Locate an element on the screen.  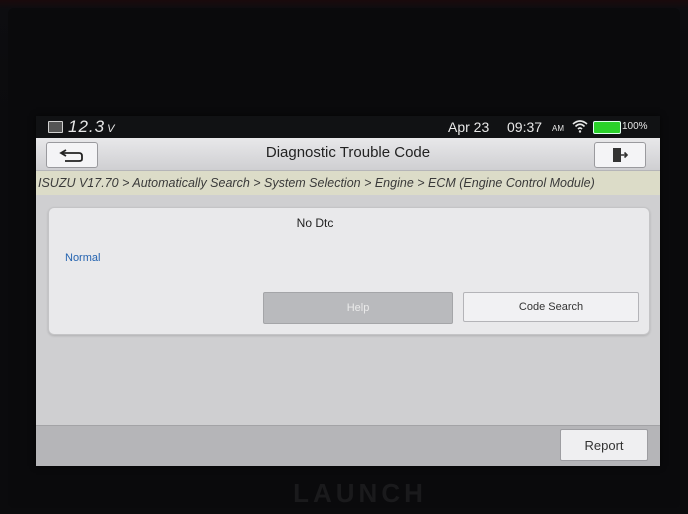
status-bar: 12.3 V Apr 23 09:37 AM 100% is located at coordinates (348, 127).